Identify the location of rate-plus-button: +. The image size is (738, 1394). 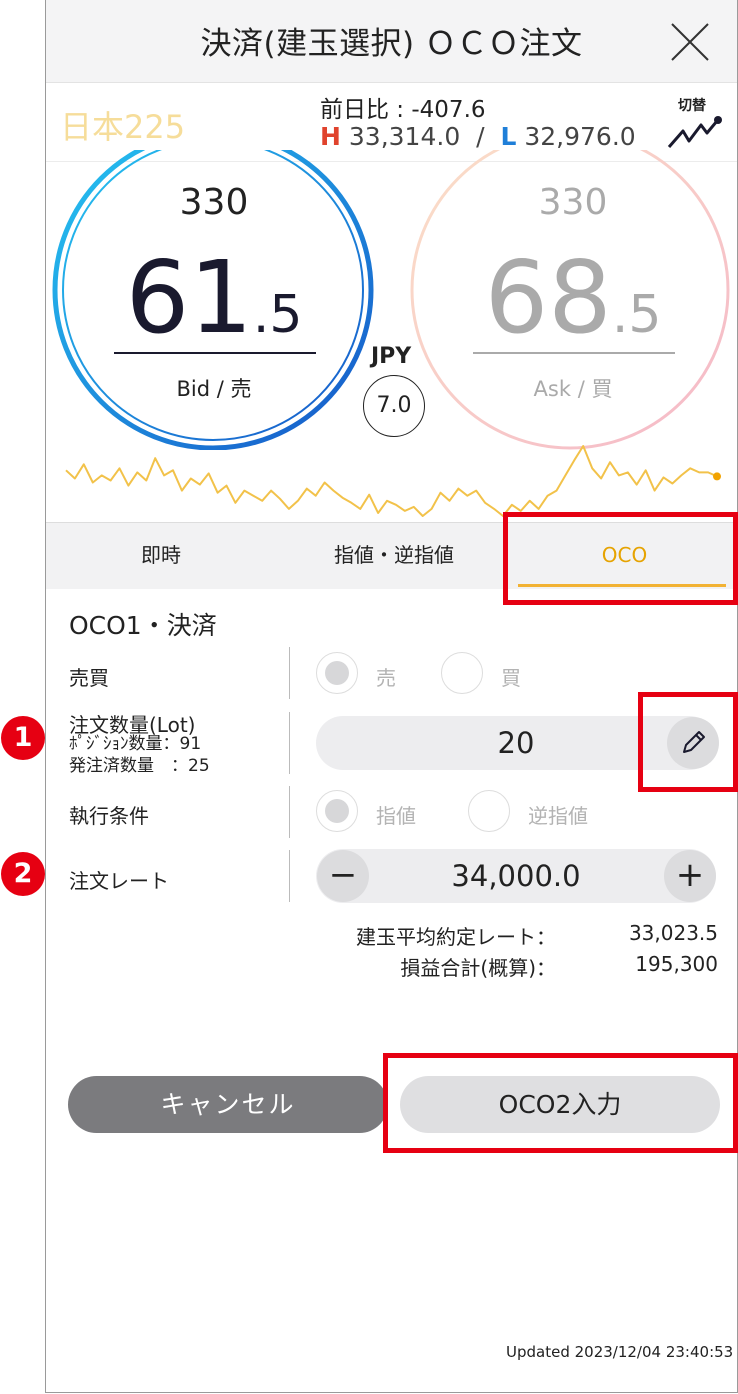
(690, 876).